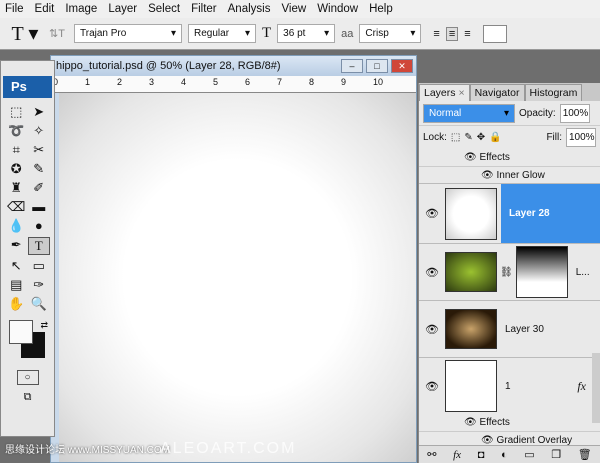  I want to click on swap-colors-icon: ⇄, so click(44, 325).